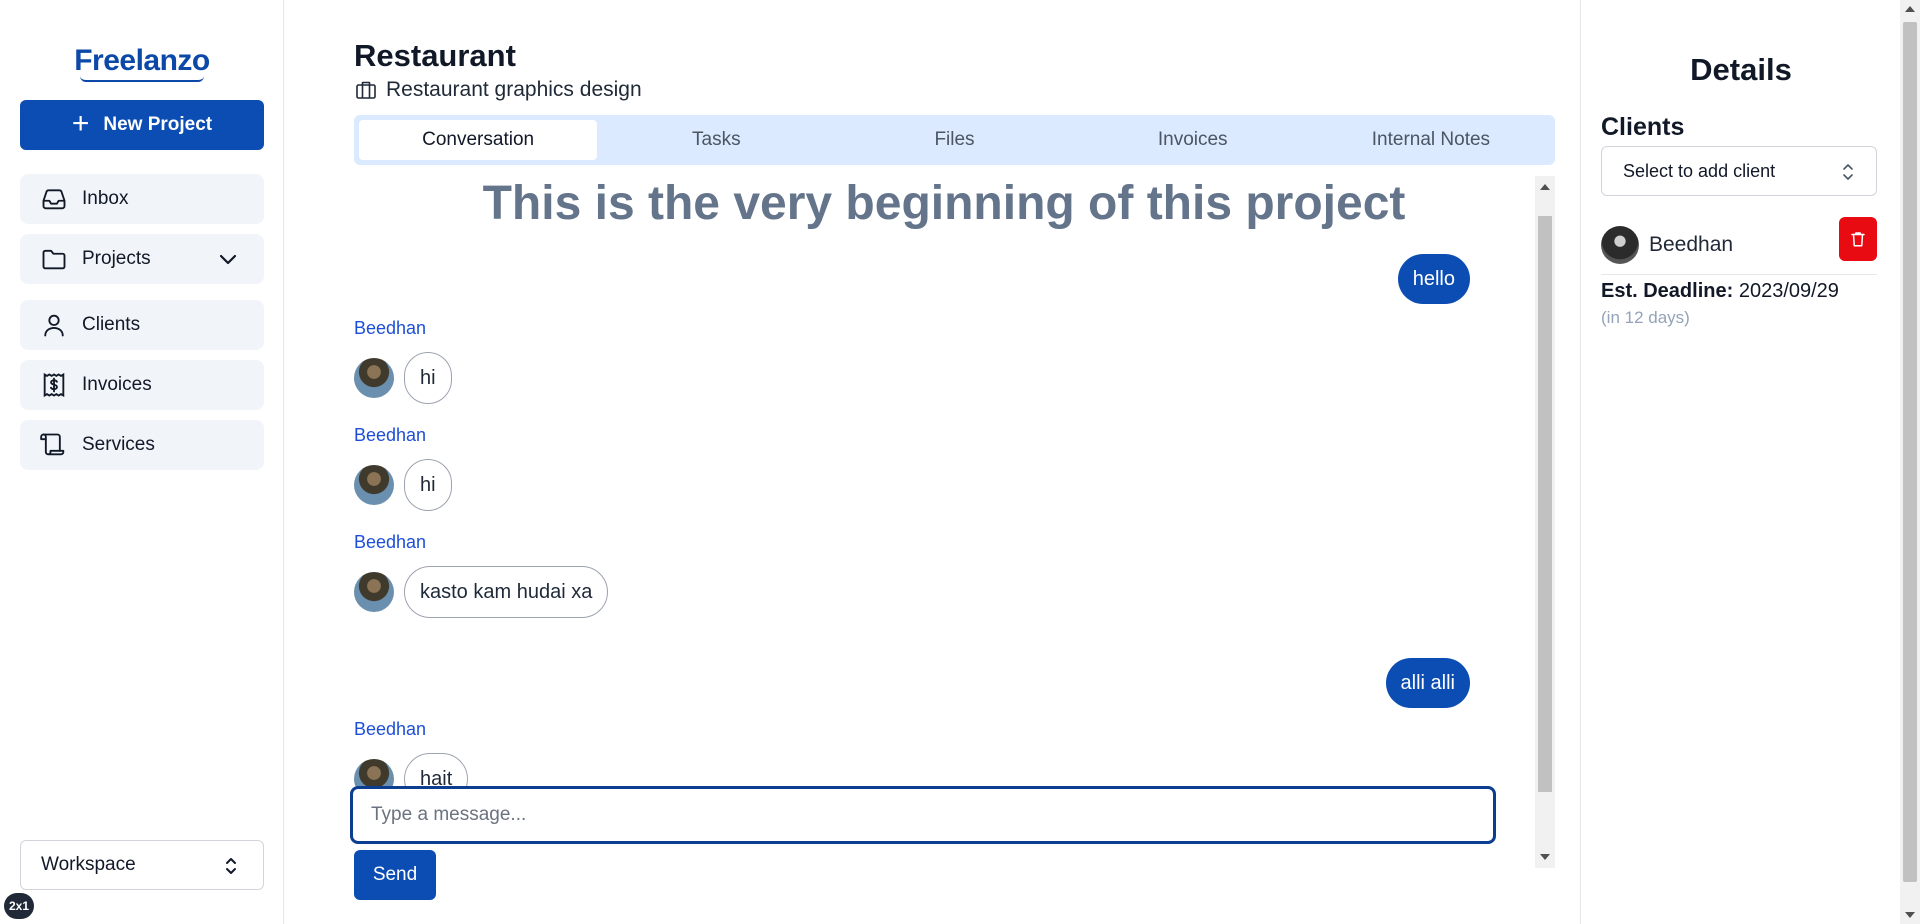  I want to click on tab-tasks: Tasks, so click(716, 140).